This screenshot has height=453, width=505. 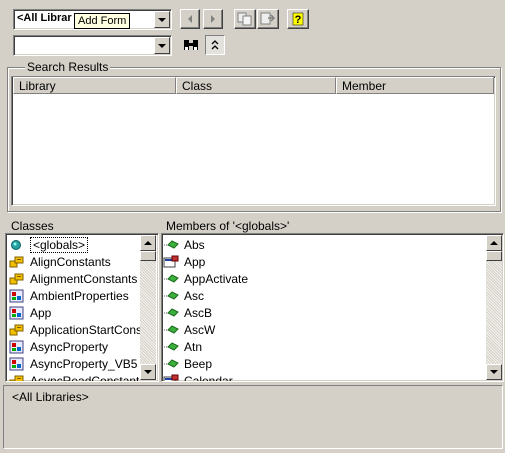 I want to click on class-list-item: AlignmentConstants, so click(x=73, y=278).